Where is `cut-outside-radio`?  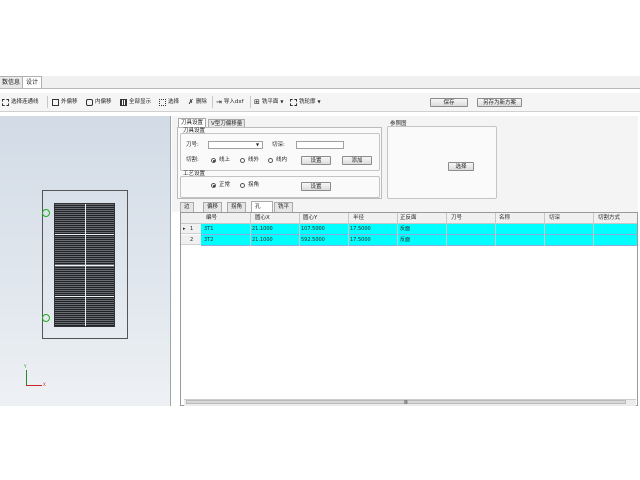 cut-outside-radio is located at coordinates (242, 160).